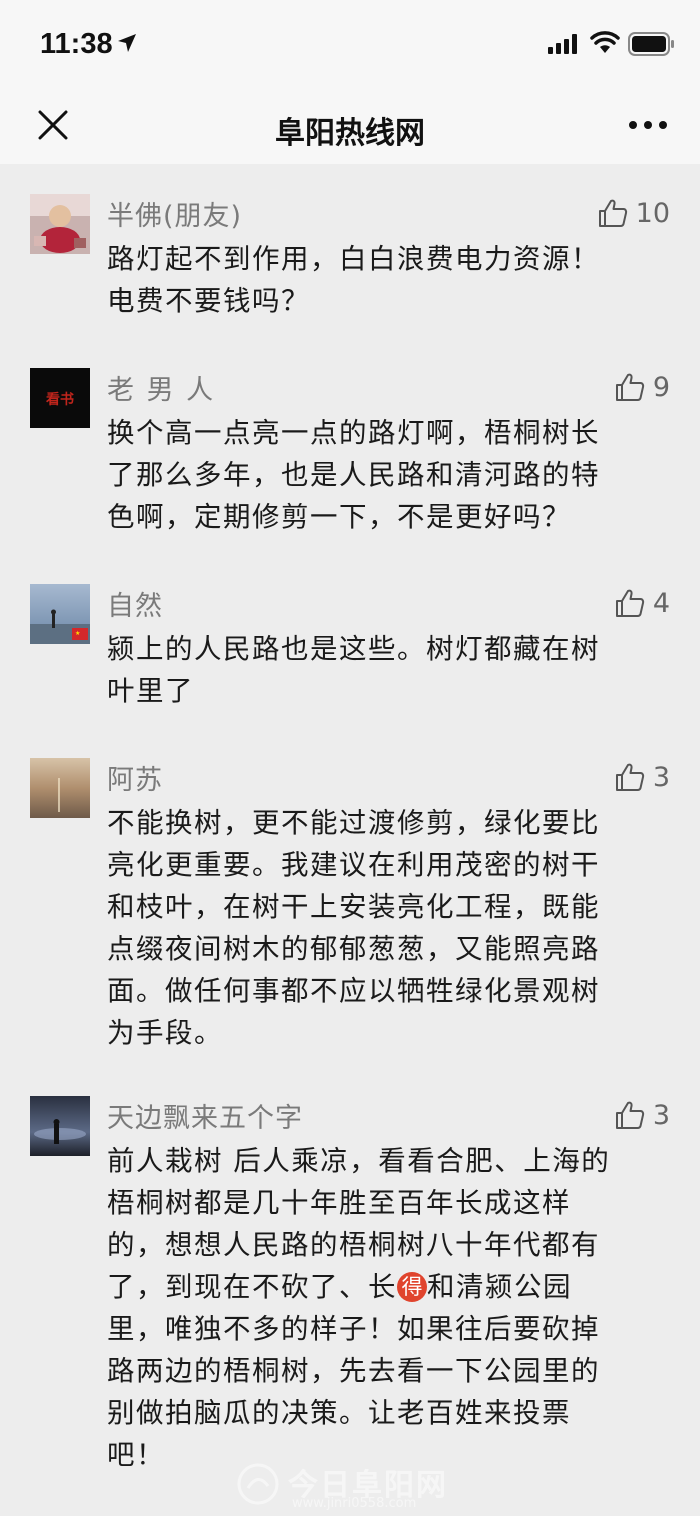  What do you see at coordinates (252, 1287) in the screenshot?
I see `comment-fragment: 了，到现在不砍了、长` at bounding box center [252, 1287].